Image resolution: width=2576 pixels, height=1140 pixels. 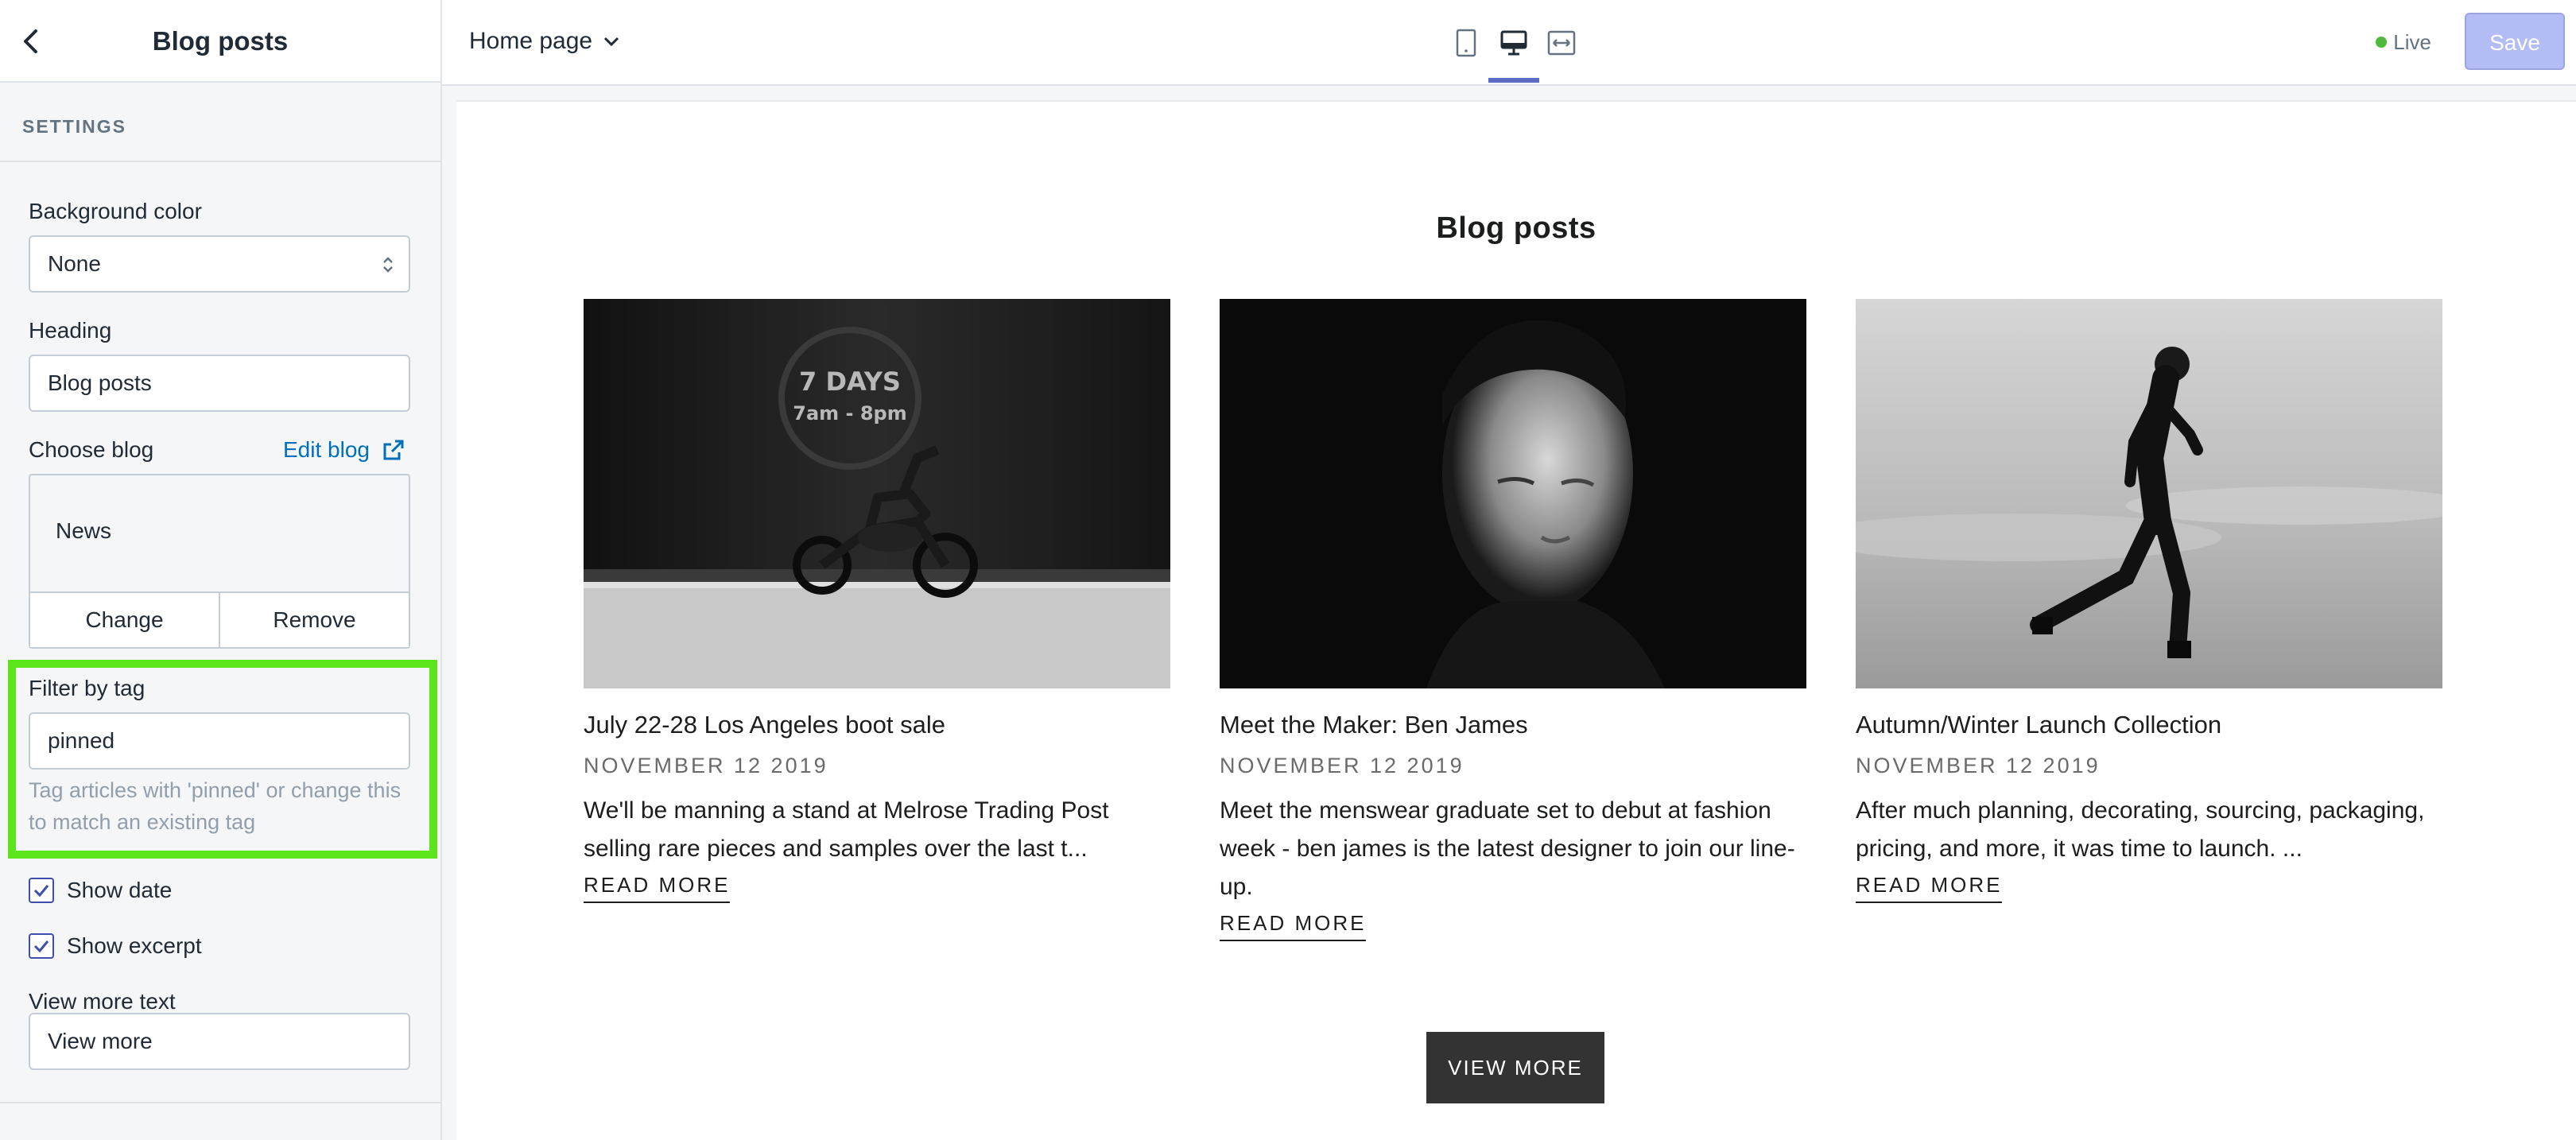 I want to click on show-date-checkbox, so click(x=42, y=890).